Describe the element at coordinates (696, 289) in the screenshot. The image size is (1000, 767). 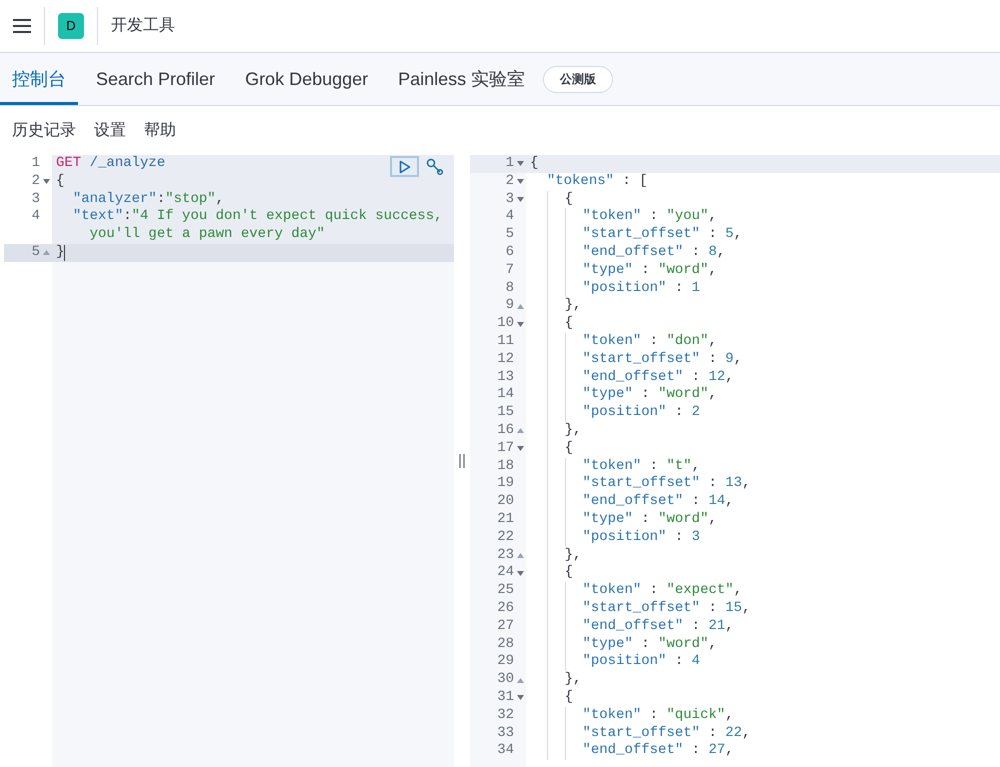
I see `code-token: 1` at that location.